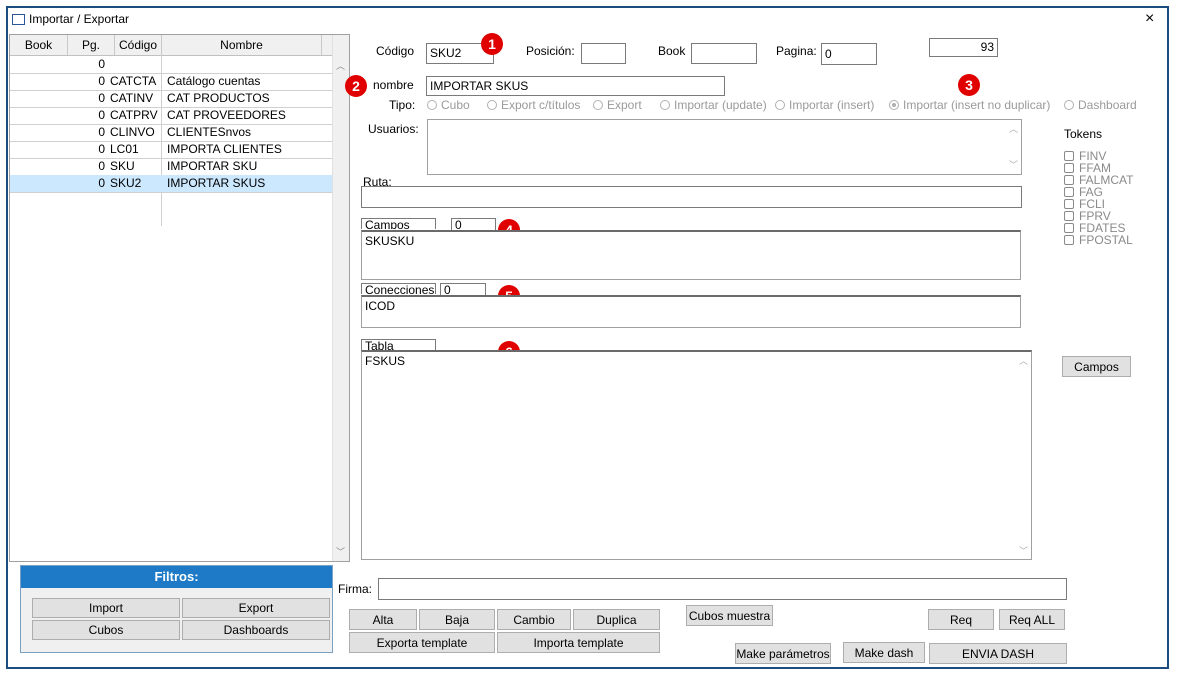 Image resolution: width=1180 pixels, height=680 pixels. I want to click on posicion-label: Posición:, so click(550, 51).